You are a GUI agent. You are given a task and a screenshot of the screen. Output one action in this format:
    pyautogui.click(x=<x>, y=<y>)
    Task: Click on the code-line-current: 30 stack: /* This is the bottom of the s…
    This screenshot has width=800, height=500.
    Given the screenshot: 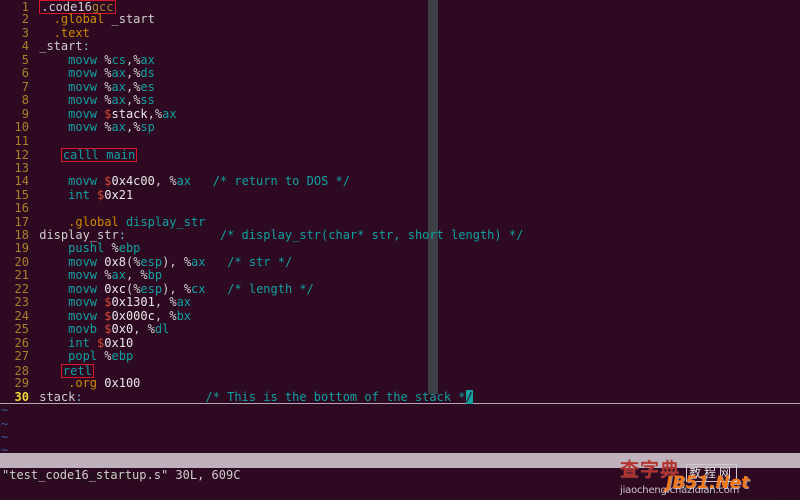 What is the action you would take?
    pyautogui.click(x=400, y=397)
    